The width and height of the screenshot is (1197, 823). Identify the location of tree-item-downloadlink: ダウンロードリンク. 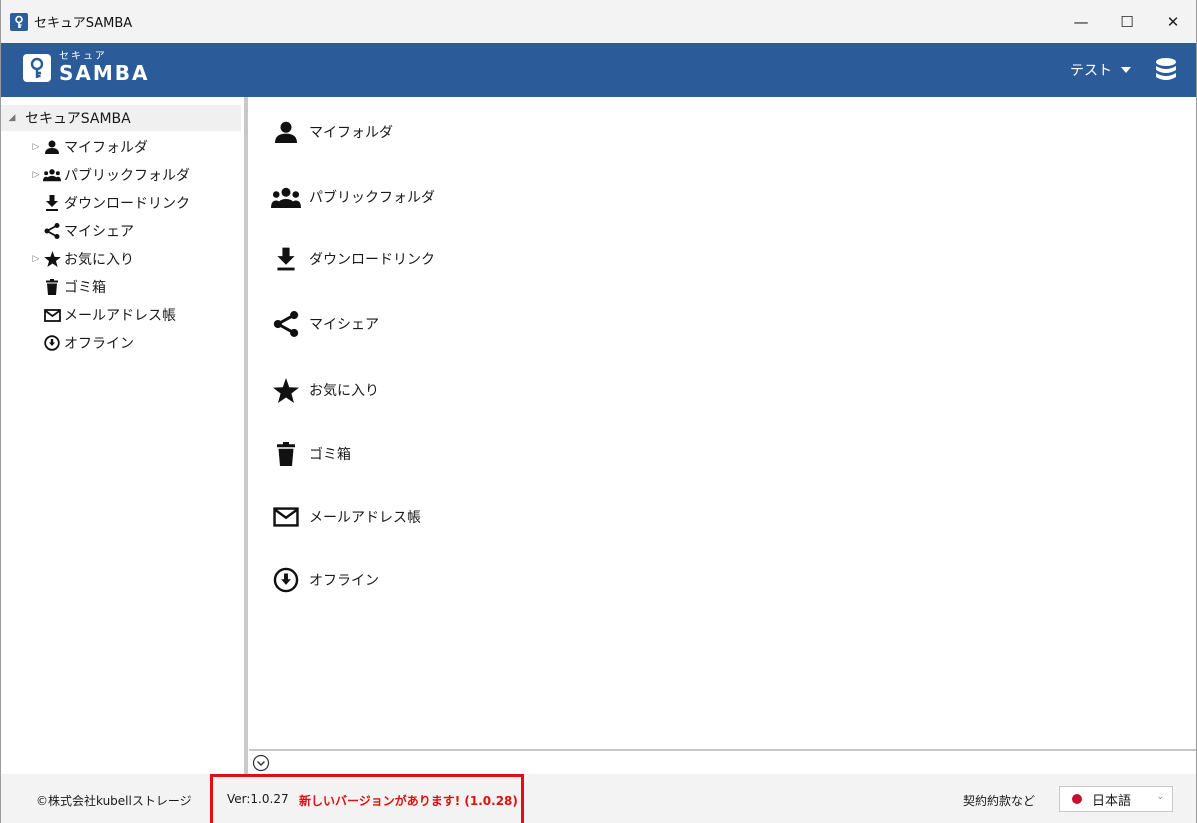
(116, 203).